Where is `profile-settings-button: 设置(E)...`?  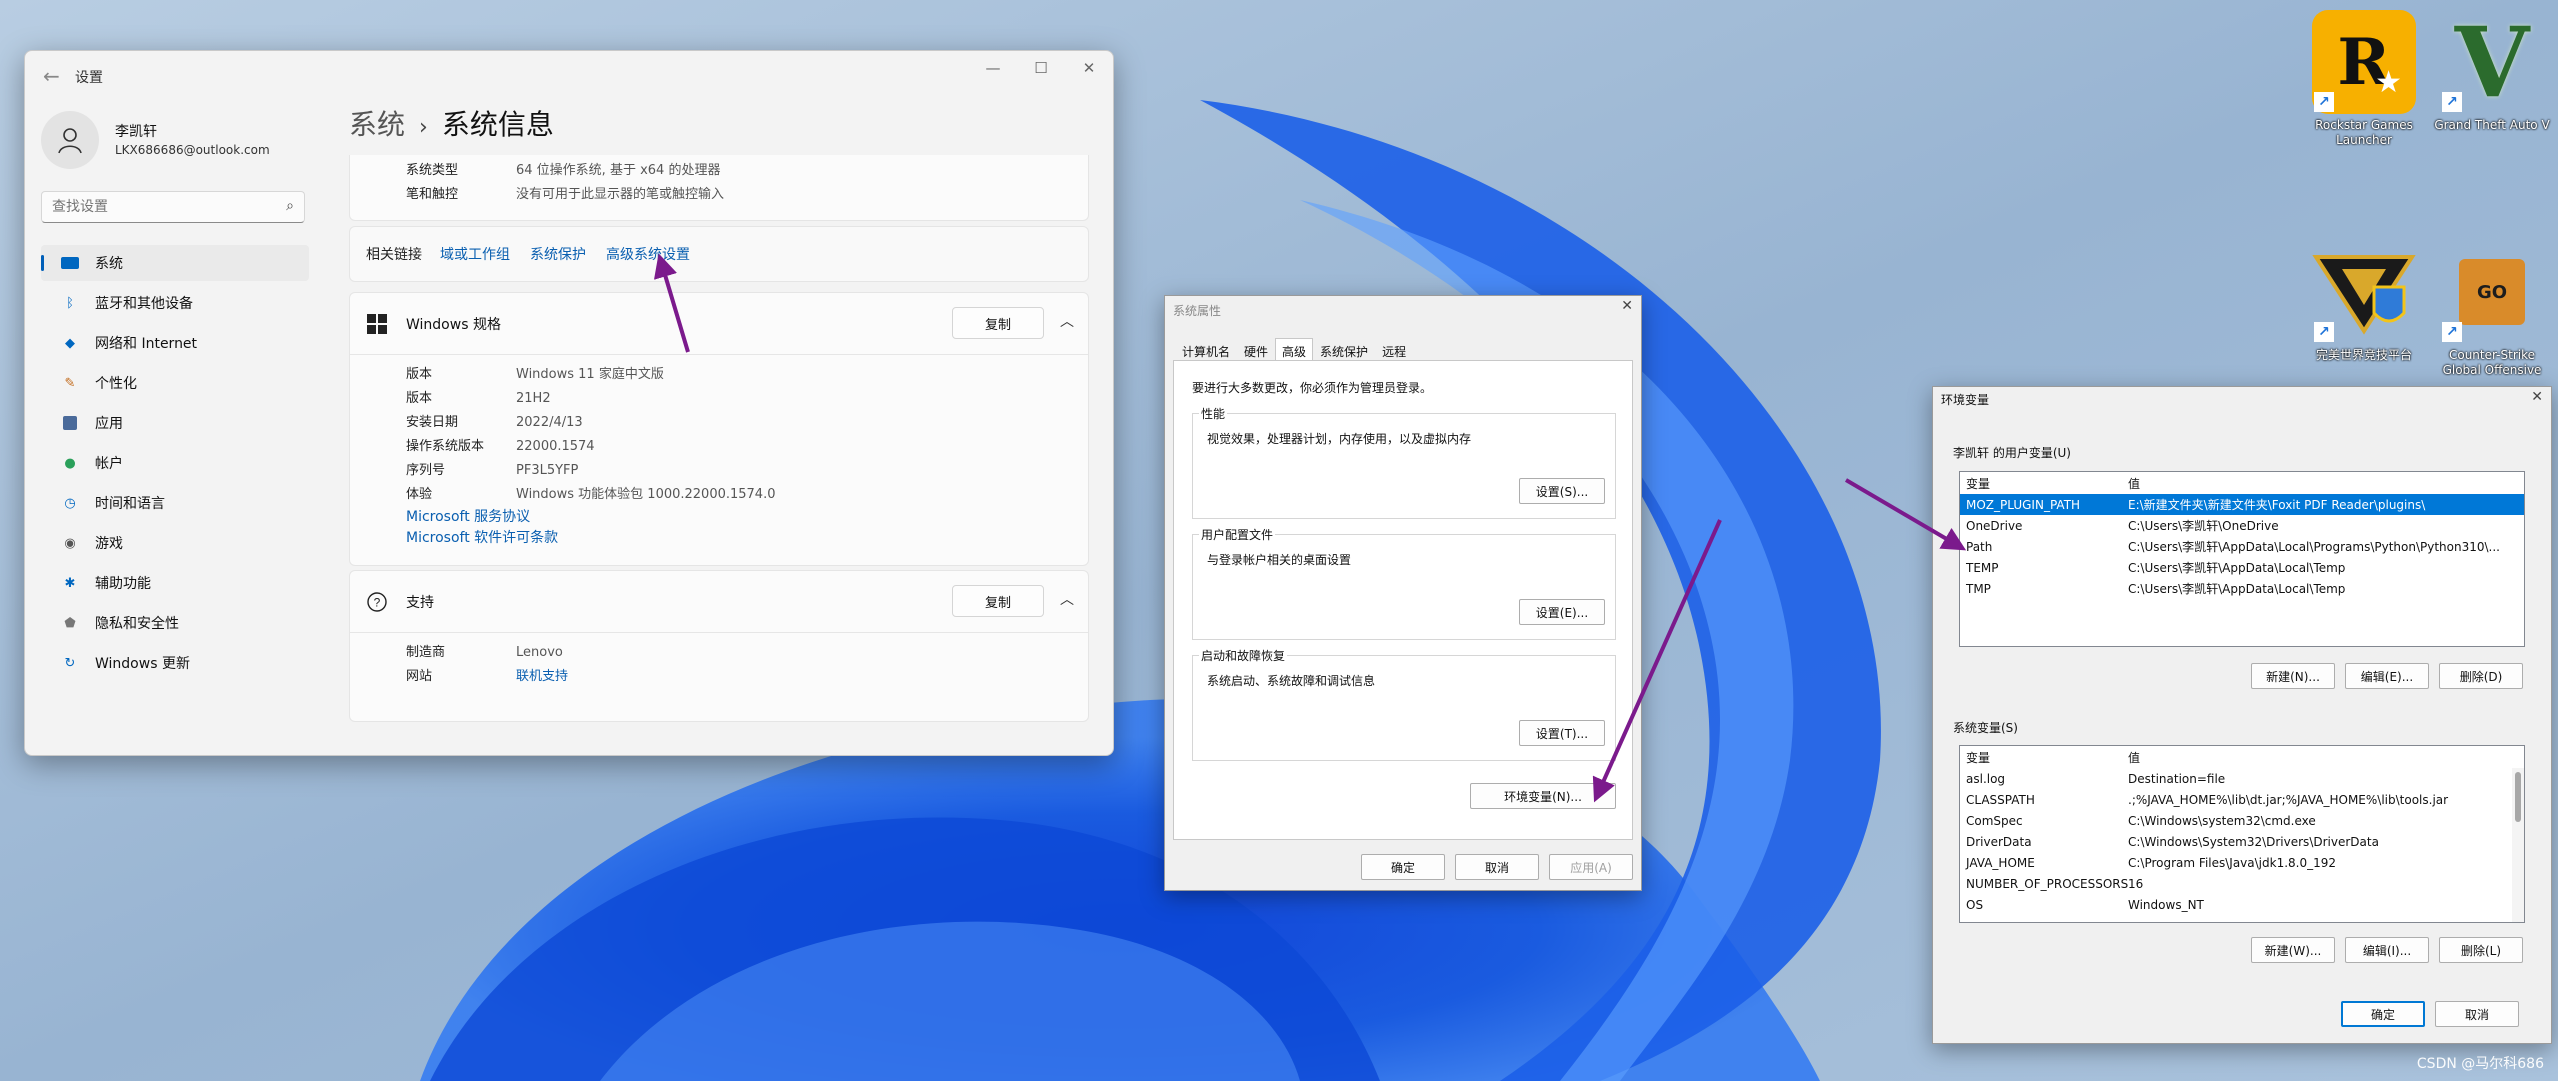
profile-settings-button: 设置(E)... is located at coordinates (1562, 612).